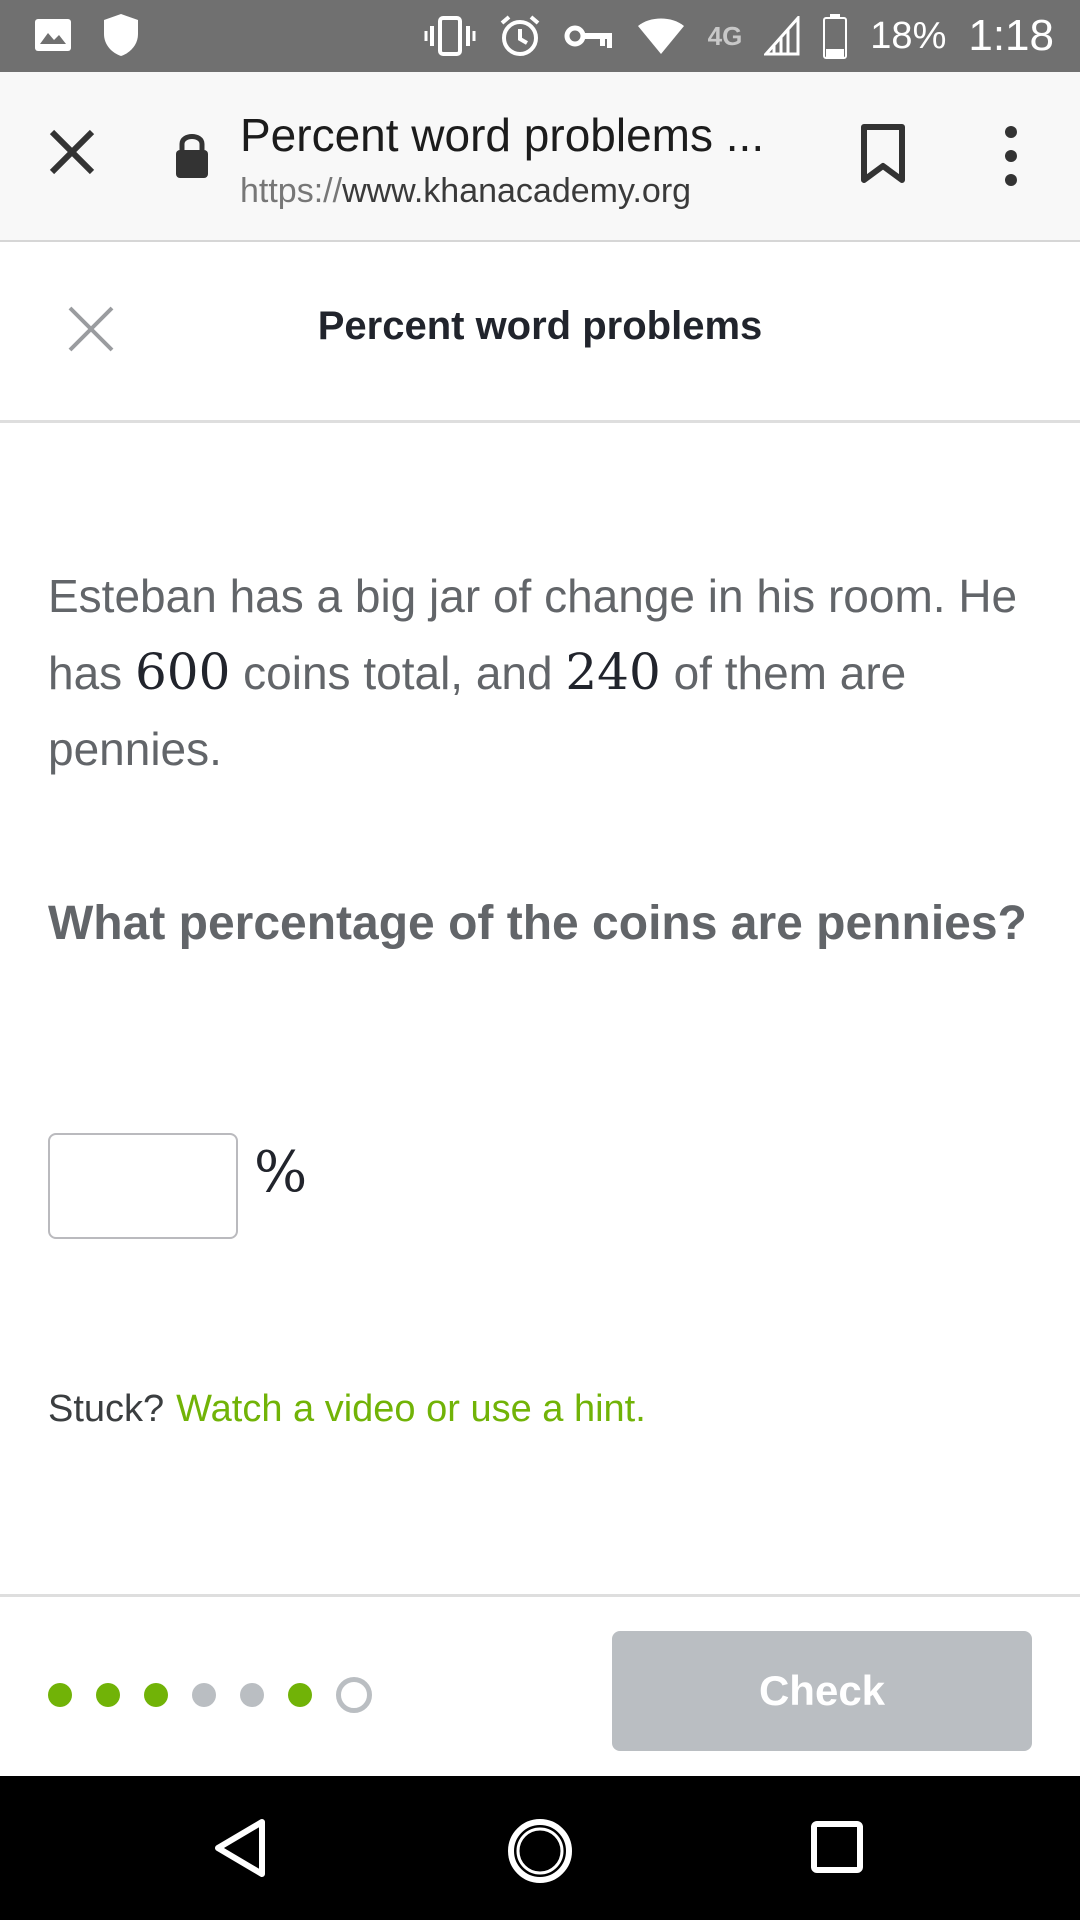 This screenshot has width=1080, height=1920. I want to click on hint-link: Watch a video or use a hint., so click(411, 1409).